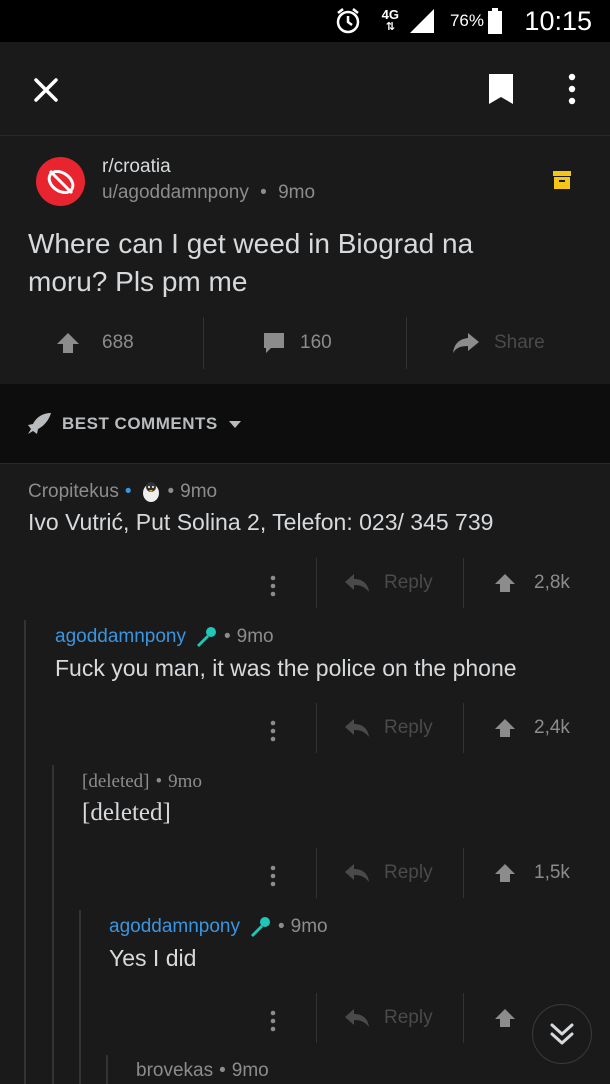 Image resolution: width=610 pixels, height=1084 pixels. What do you see at coordinates (305, 89) in the screenshot?
I see `top-bar` at bounding box center [305, 89].